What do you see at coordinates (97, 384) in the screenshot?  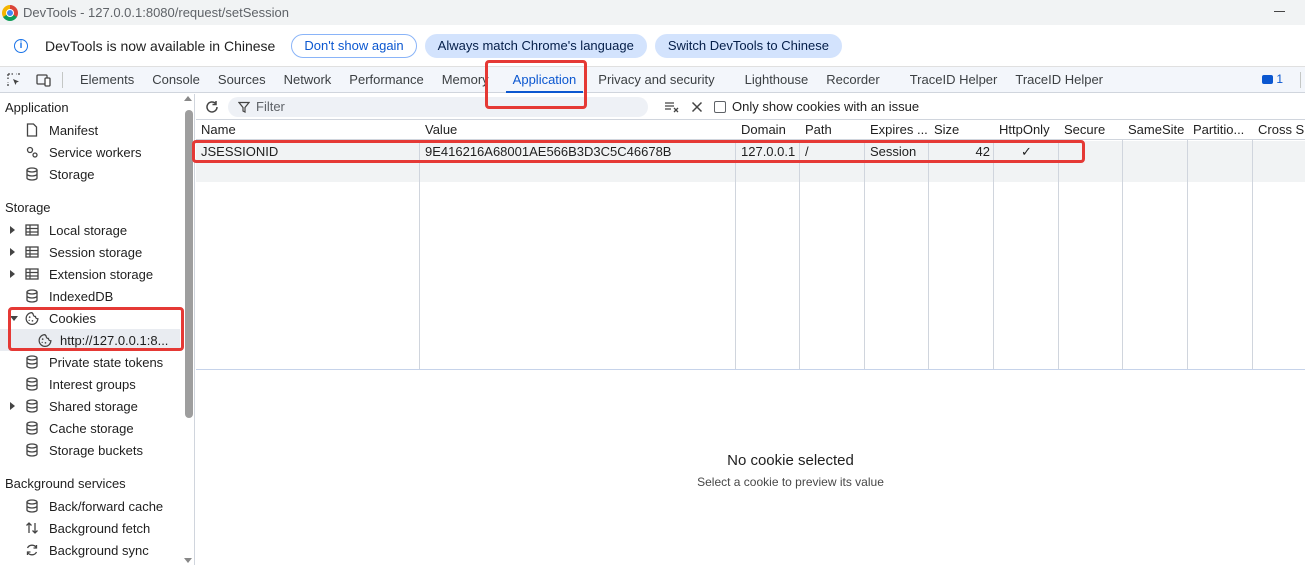 I see `sidebar-item-interest-groups: Interest groups` at bounding box center [97, 384].